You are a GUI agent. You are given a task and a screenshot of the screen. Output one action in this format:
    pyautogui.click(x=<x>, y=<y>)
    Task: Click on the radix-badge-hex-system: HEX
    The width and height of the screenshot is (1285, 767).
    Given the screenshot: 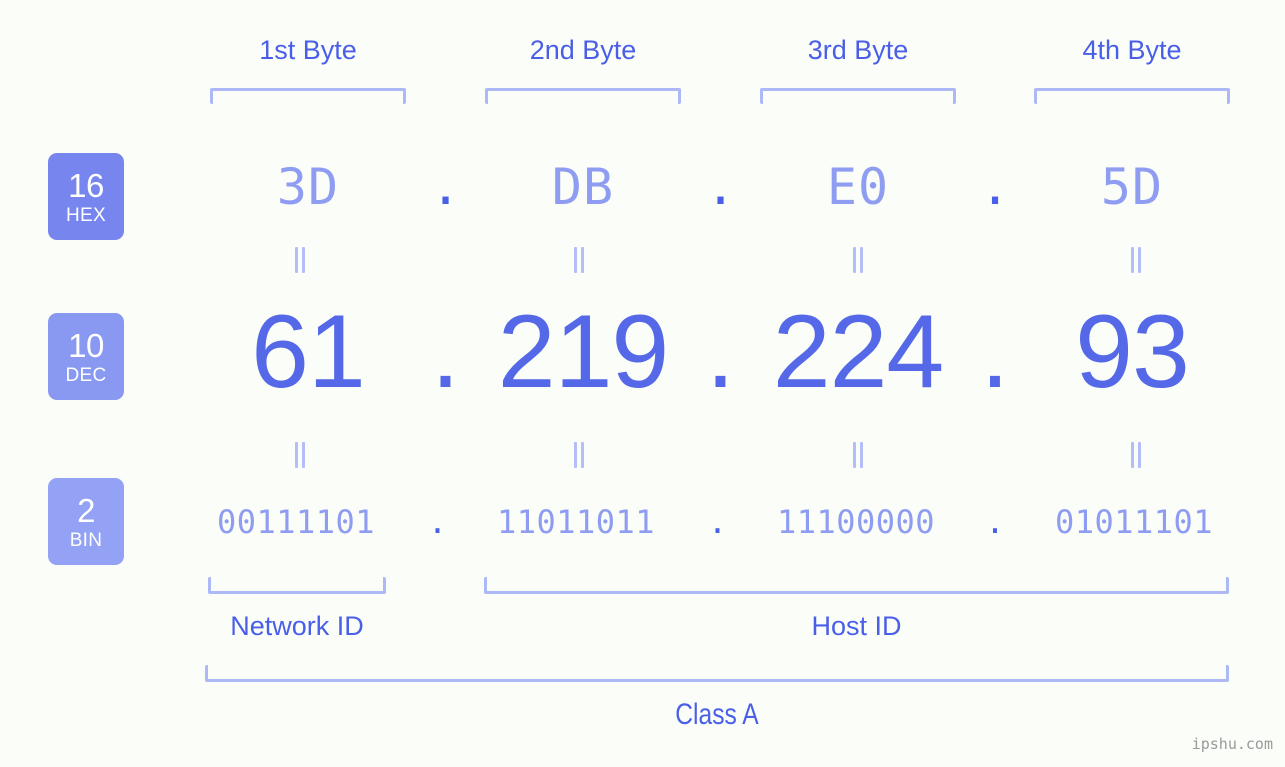 What is the action you would take?
    pyautogui.click(x=86, y=215)
    